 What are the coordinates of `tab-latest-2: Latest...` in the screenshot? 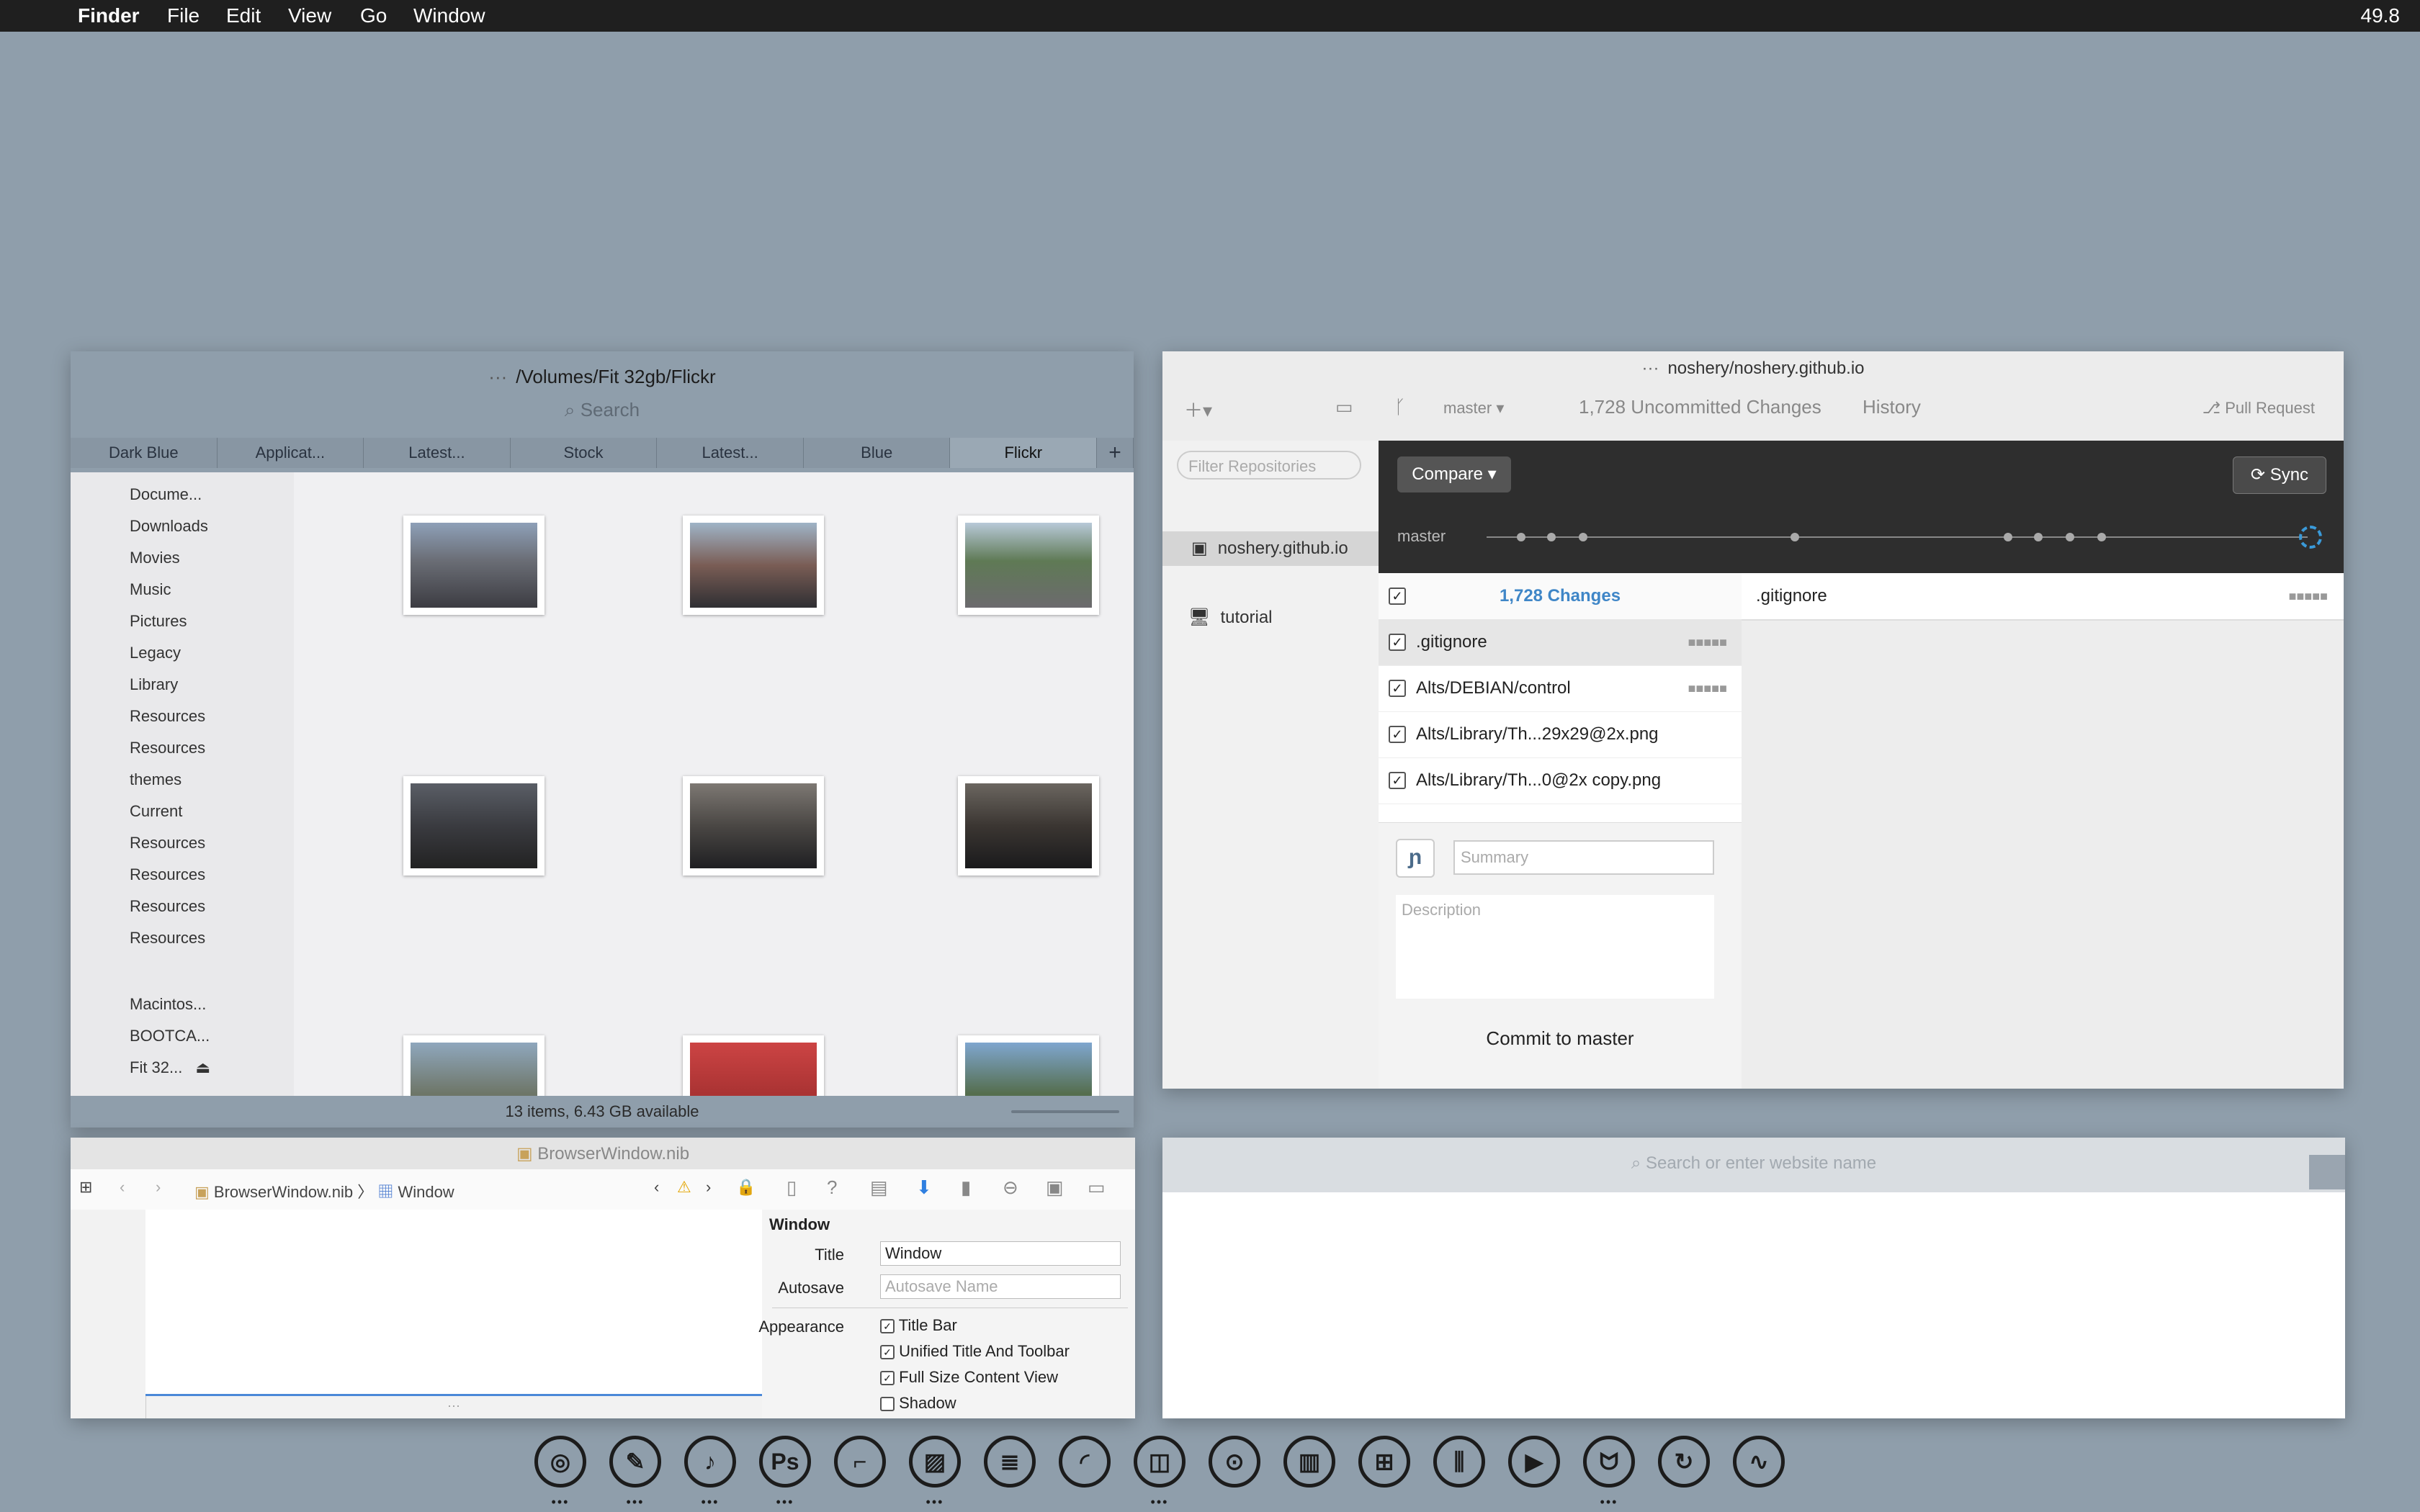 It's located at (730, 453).